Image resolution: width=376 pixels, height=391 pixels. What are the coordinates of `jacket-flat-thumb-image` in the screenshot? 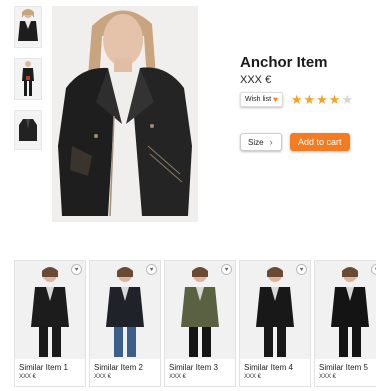 It's located at (28, 130).